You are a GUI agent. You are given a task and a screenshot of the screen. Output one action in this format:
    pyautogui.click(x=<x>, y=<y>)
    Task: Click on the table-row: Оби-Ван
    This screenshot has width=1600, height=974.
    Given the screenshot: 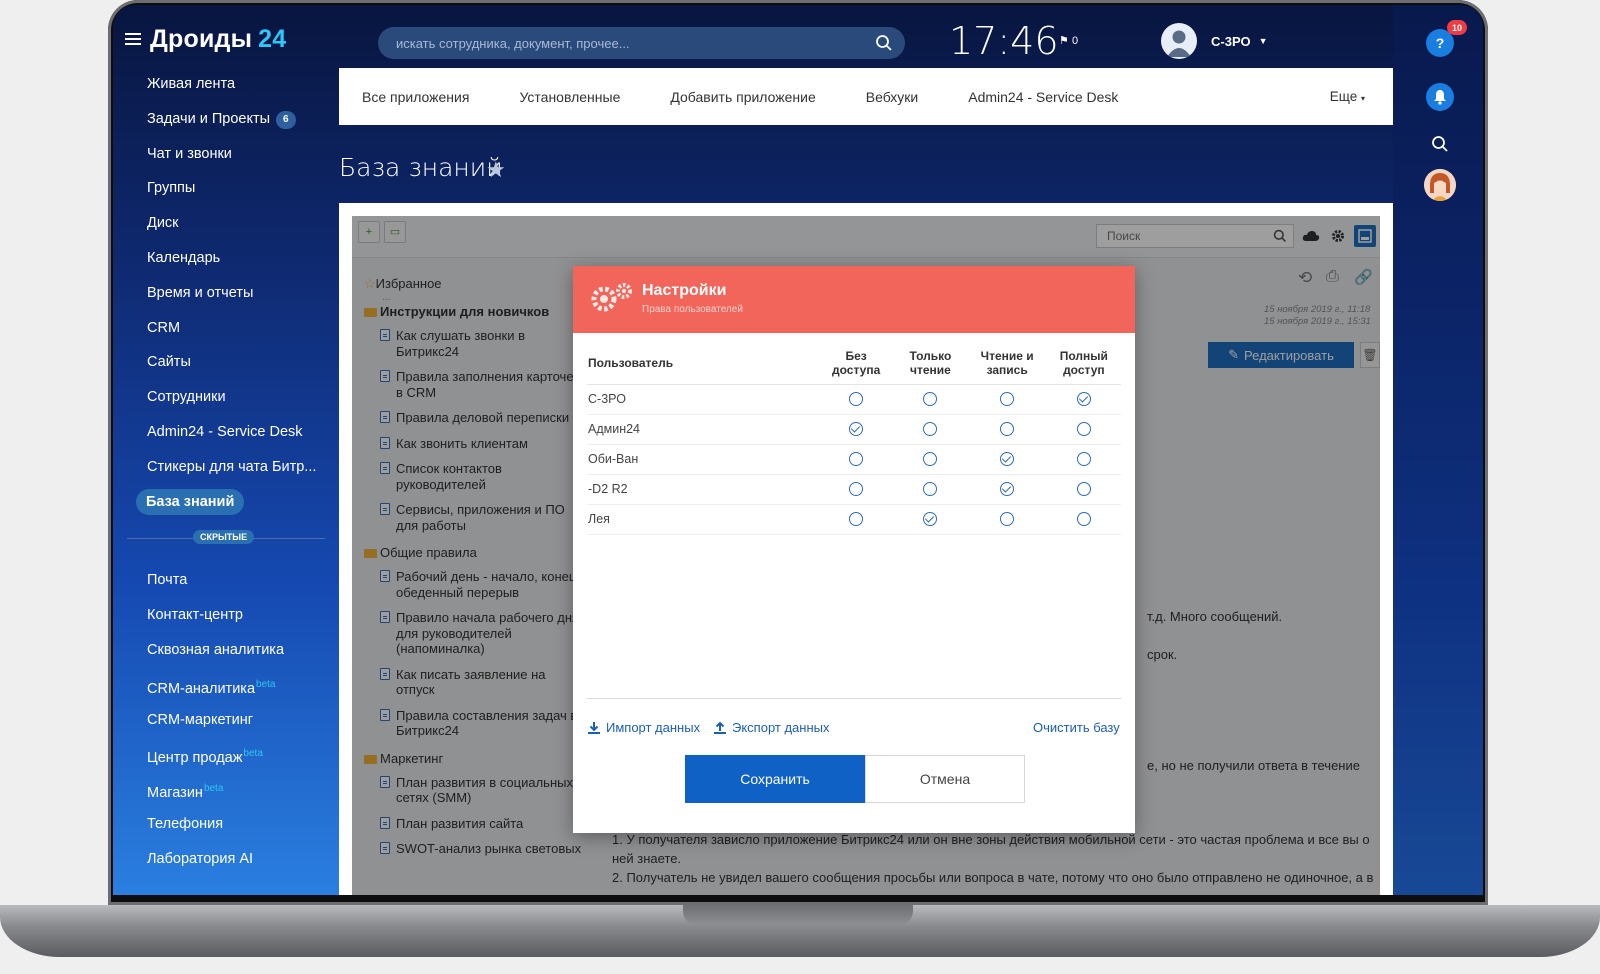 What is the action you would take?
    pyautogui.click(x=854, y=459)
    